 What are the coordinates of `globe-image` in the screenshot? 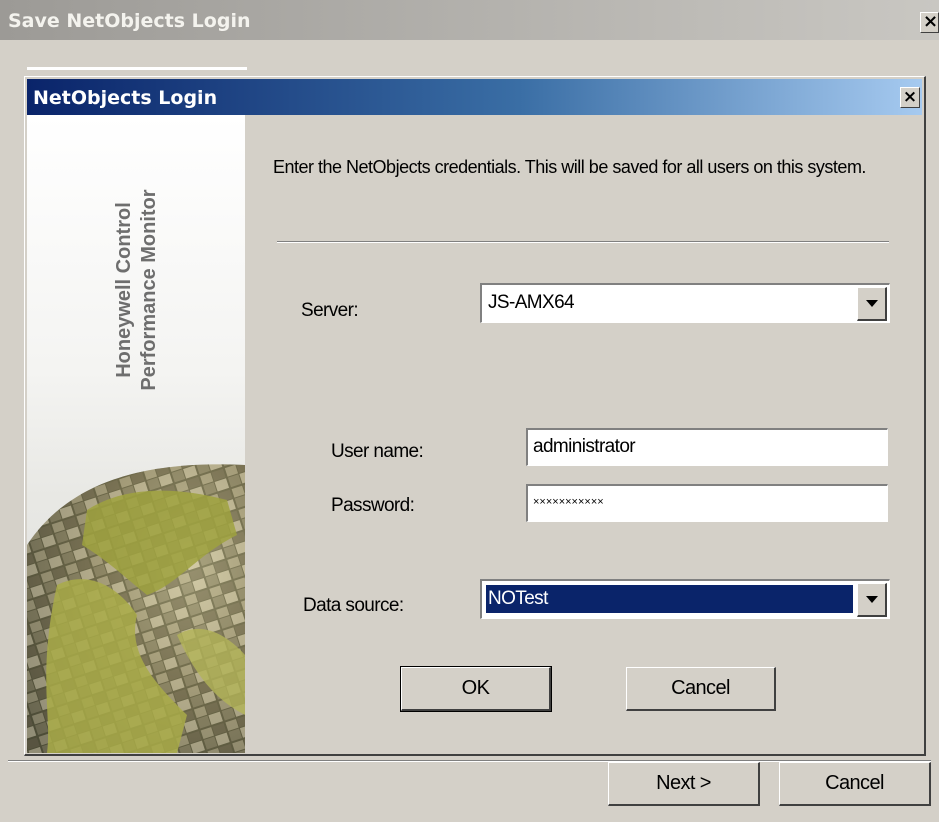 It's located at (136, 608).